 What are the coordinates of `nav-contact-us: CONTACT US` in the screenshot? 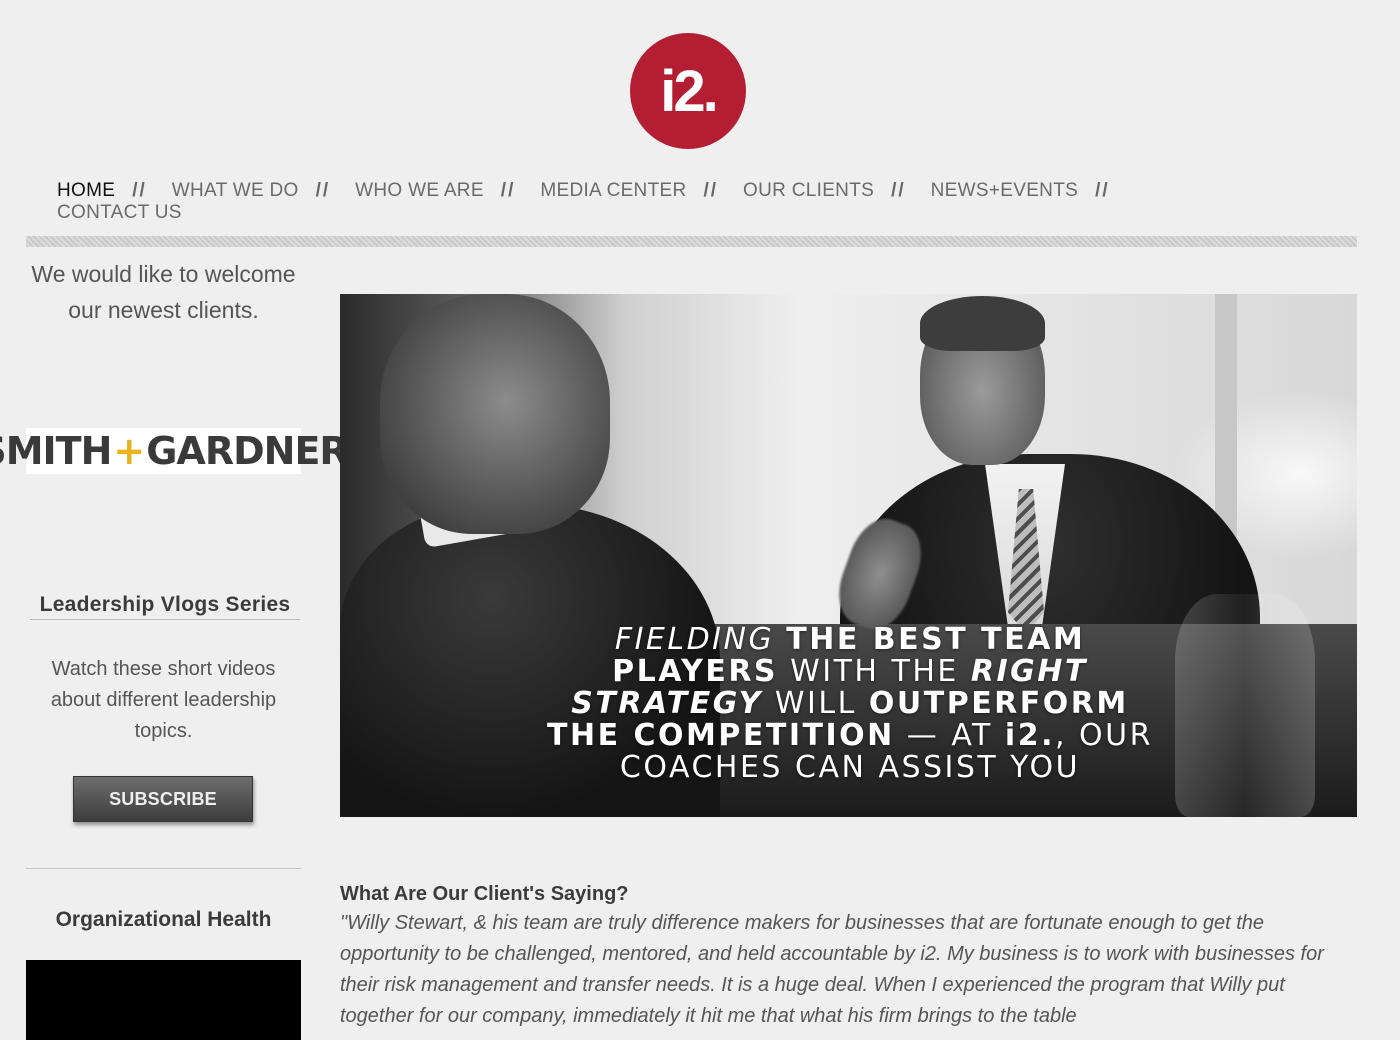 It's located at (119, 212).